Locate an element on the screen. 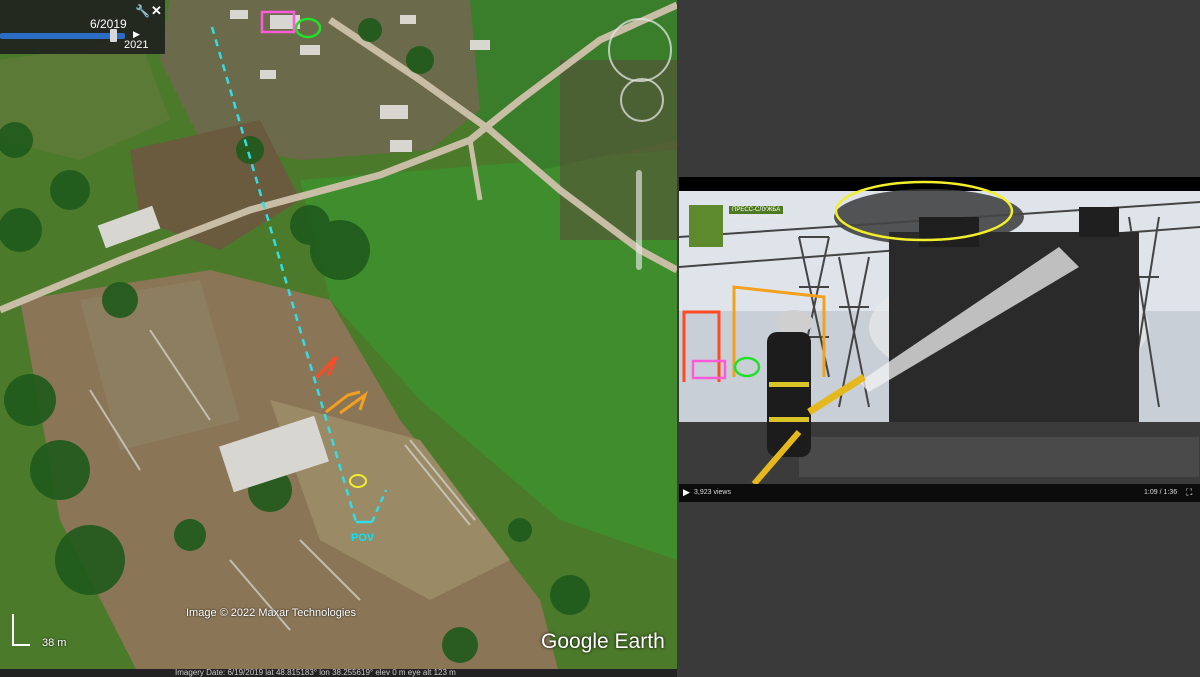 This screenshot has height=677, width=1200. history-slider-track is located at coordinates (62, 36).